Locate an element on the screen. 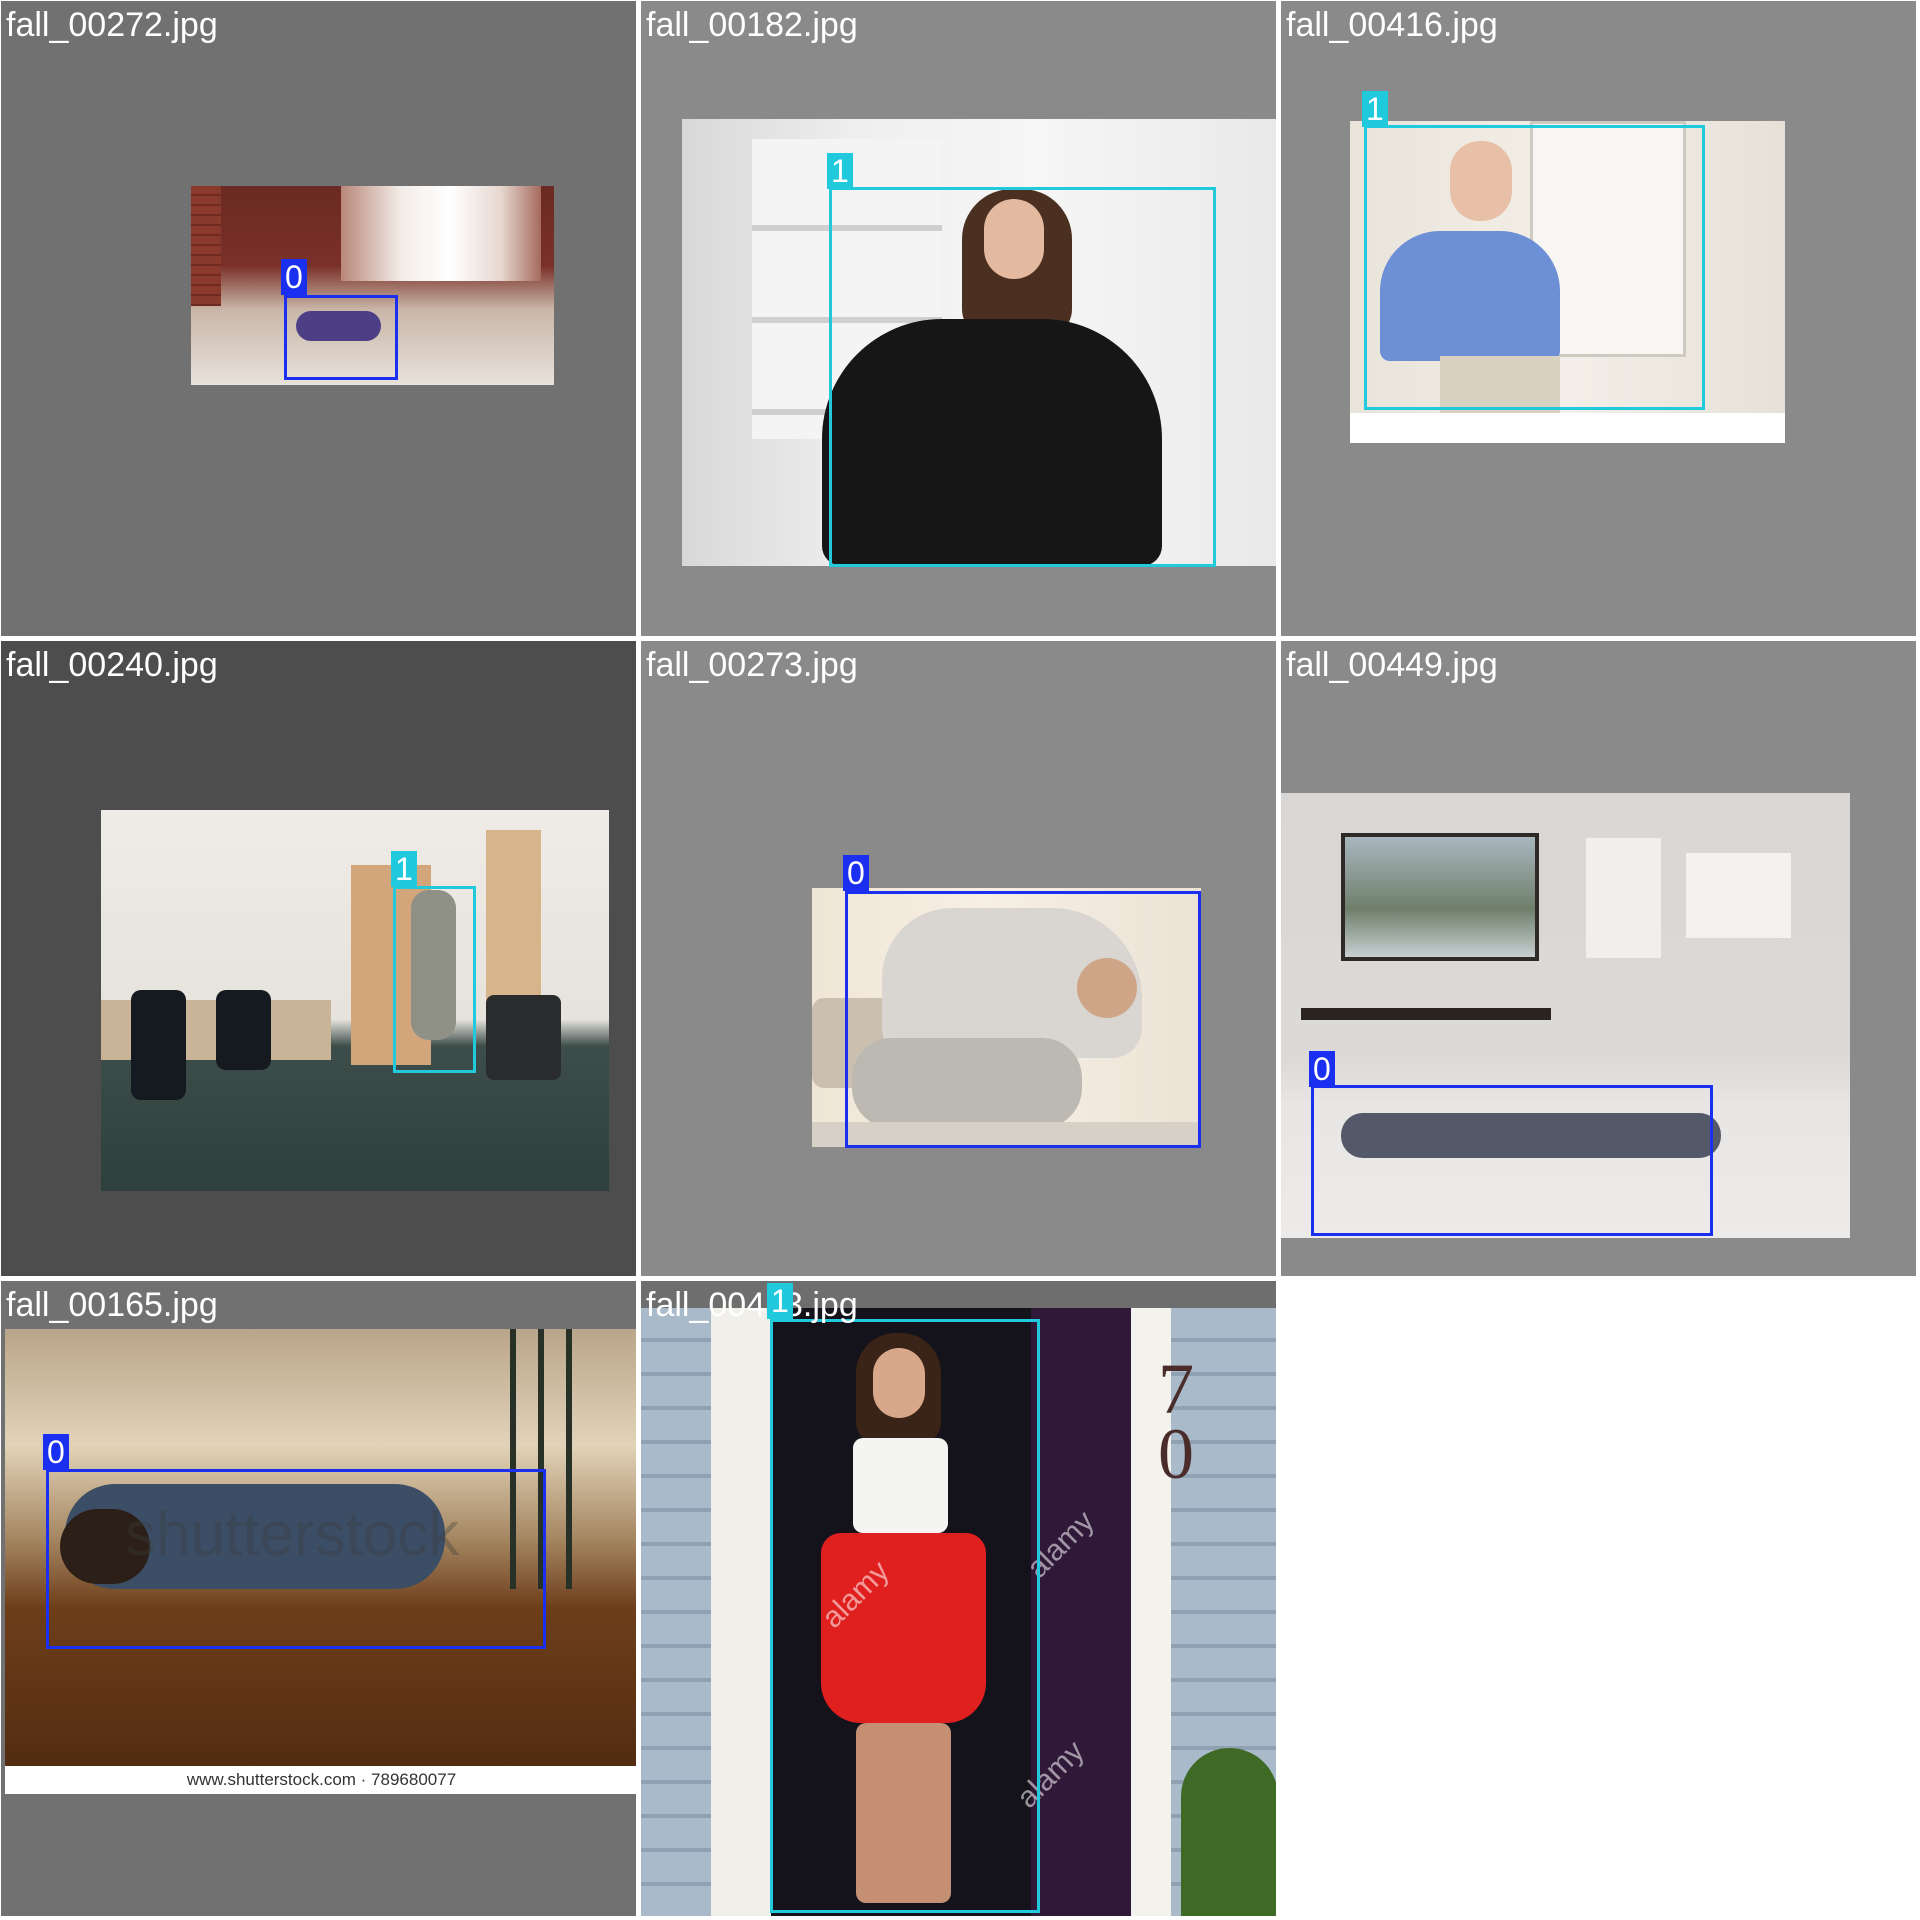 Image resolution: width=1920 pixels, height=1920 pixels. mosaic-cell: 0 fall_00273.jpg is located at coordinates (958, 958).